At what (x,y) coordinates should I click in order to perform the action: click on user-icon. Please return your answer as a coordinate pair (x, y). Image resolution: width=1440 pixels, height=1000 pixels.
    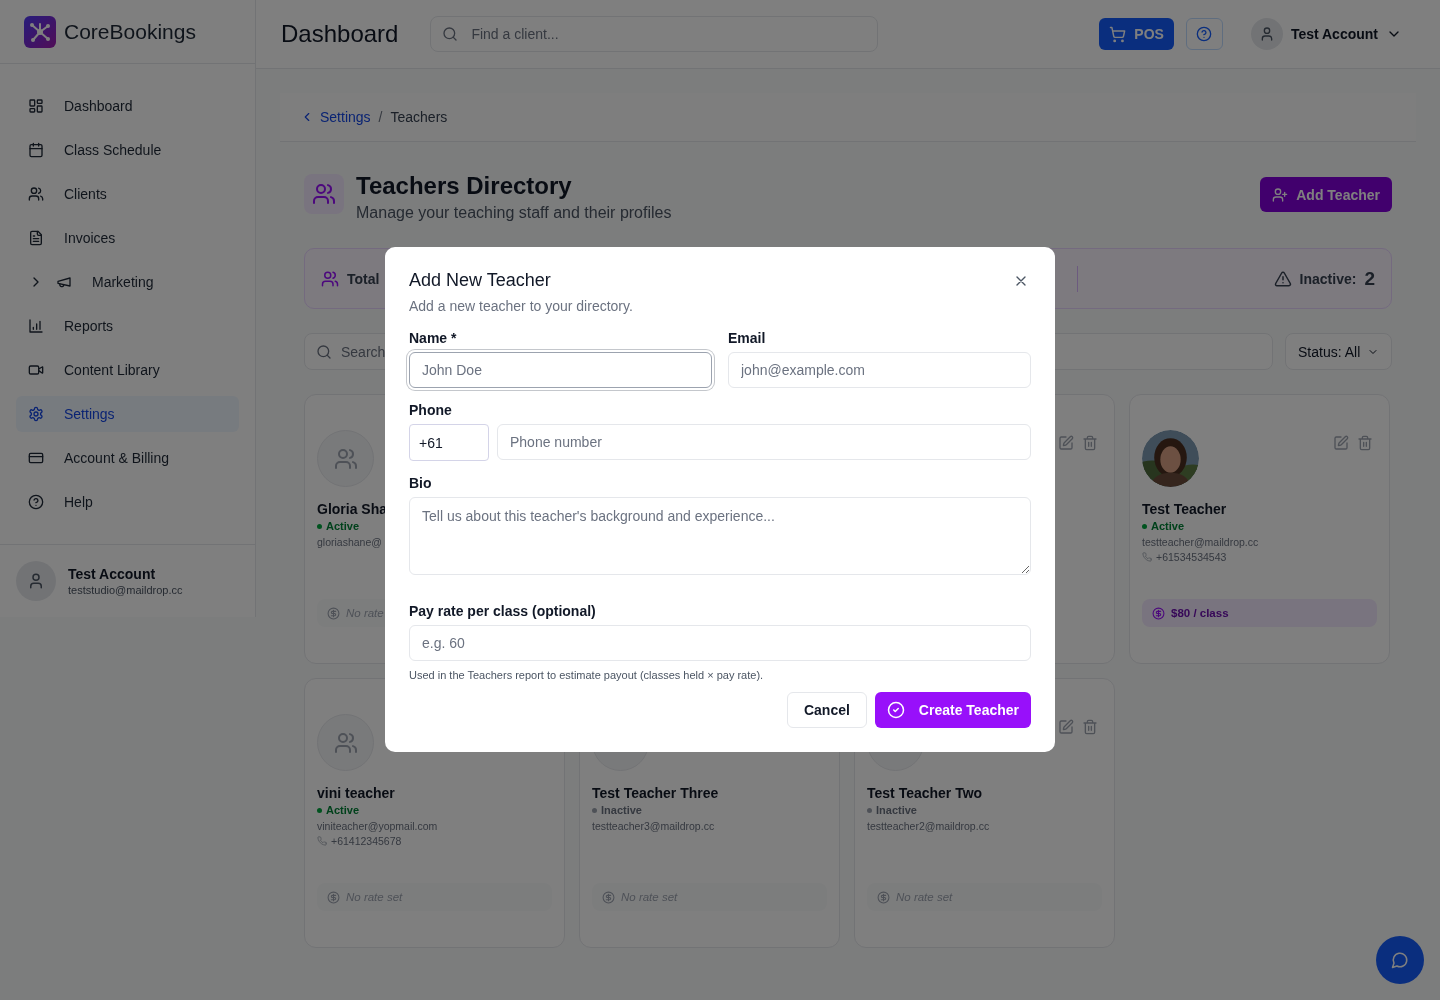
    Looking at the image, I should click on (36, 581).